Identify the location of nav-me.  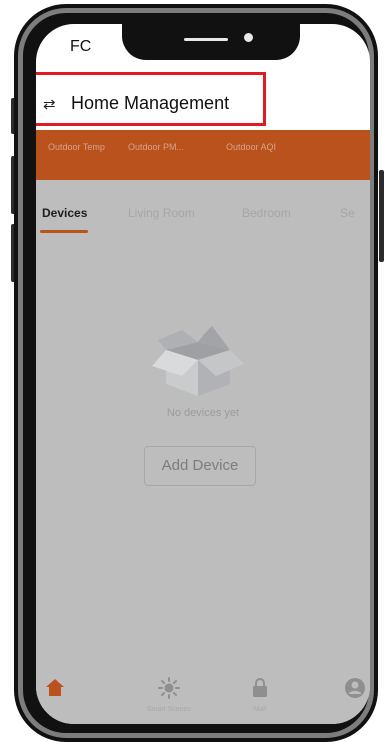
(355, 691).